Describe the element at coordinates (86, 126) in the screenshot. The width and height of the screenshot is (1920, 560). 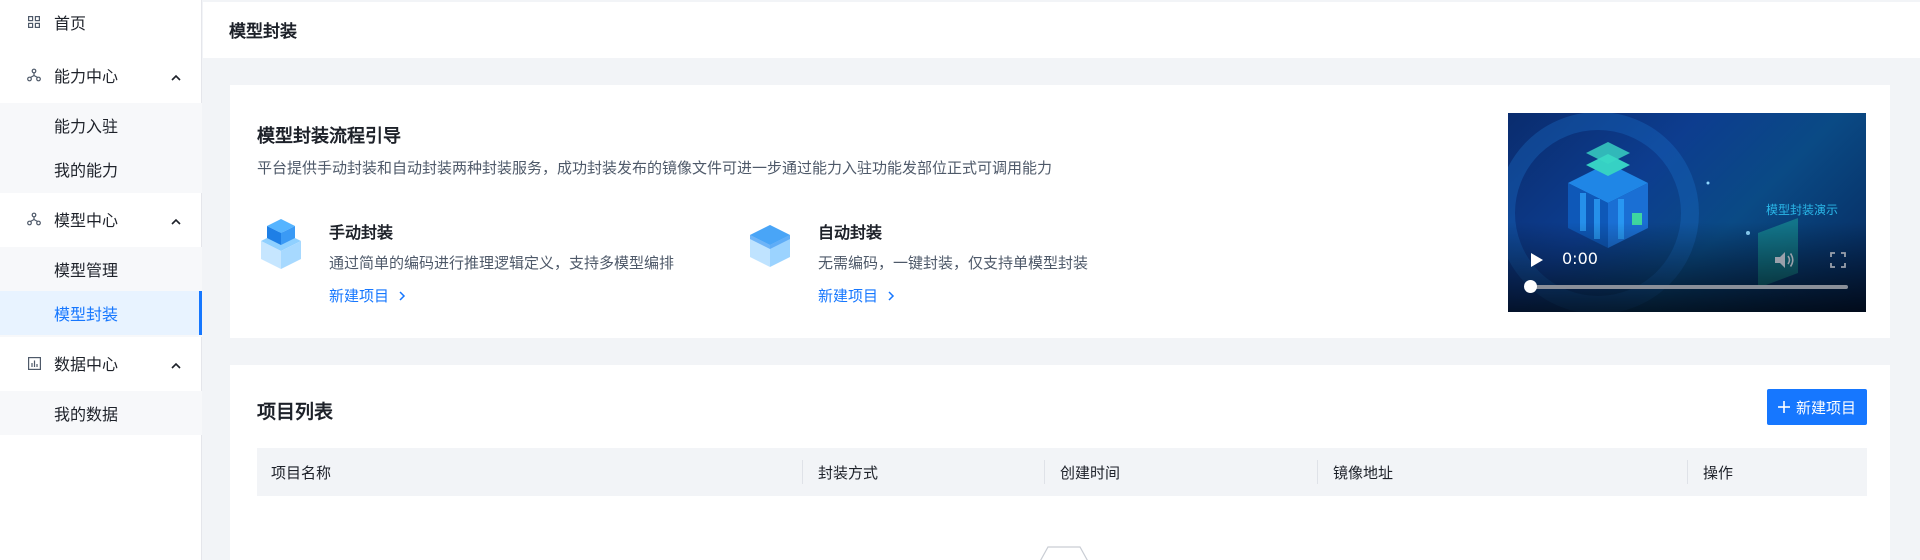
I see `sidebar-item-label: 能力入驻` at that location.